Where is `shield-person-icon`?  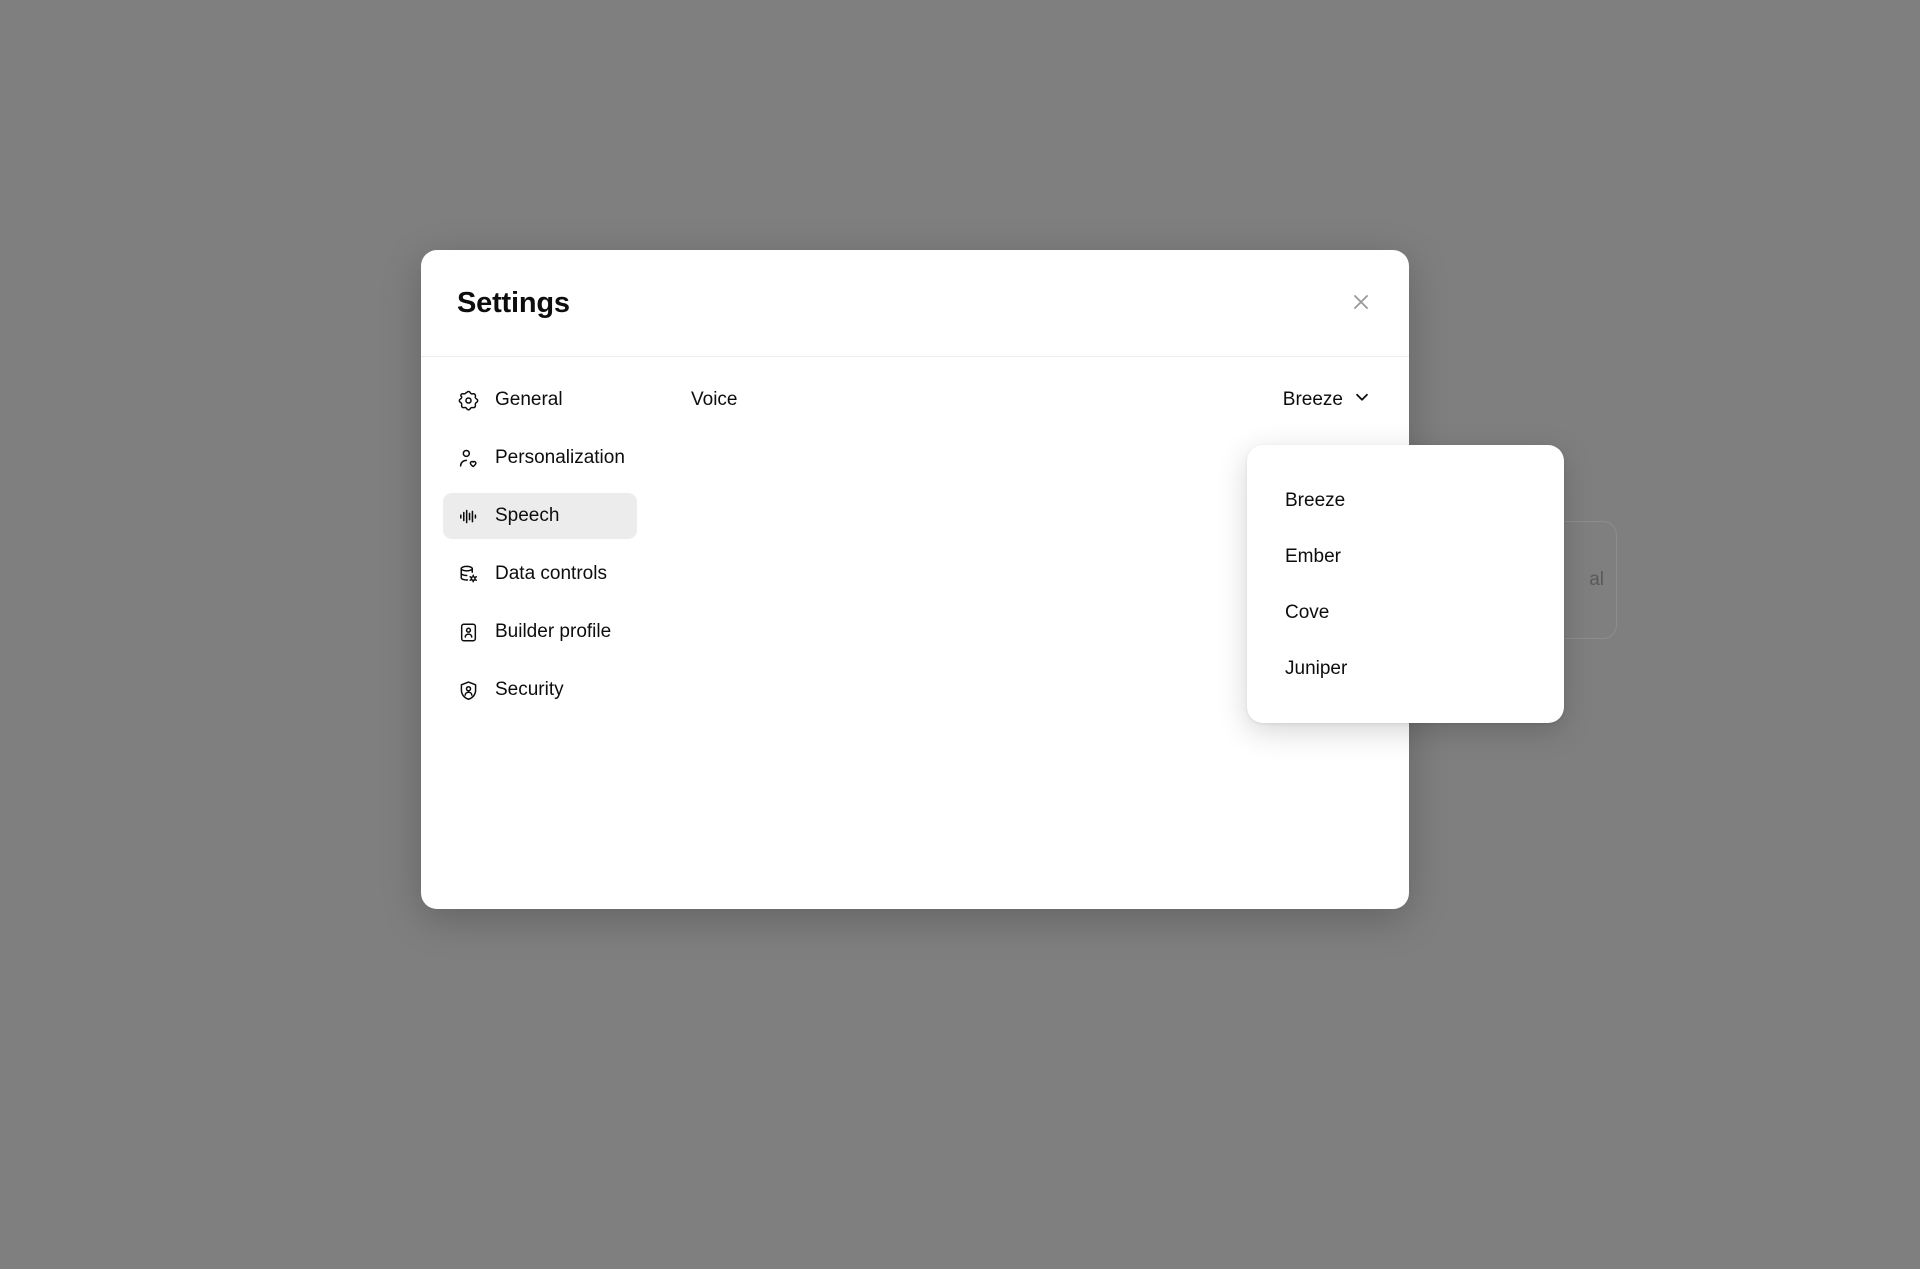 shield-person-icon is located at coordinates (468, 690).